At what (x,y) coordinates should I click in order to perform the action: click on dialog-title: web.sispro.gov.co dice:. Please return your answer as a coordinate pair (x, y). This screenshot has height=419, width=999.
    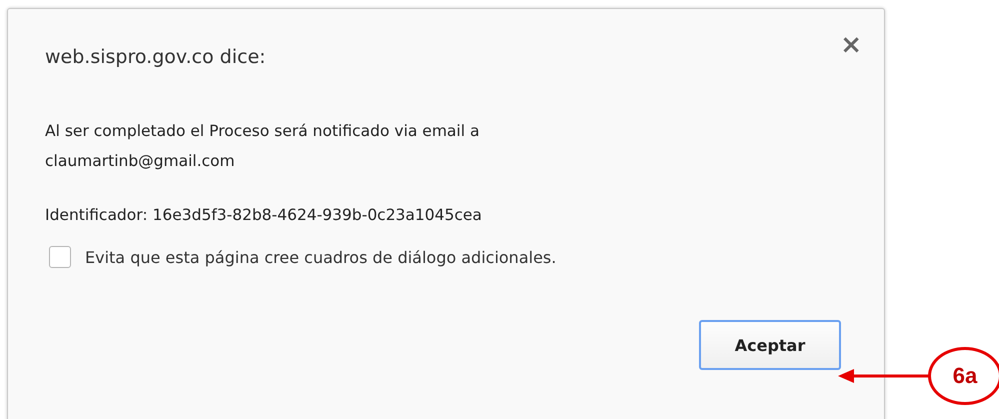
    Looking at the image, I should click on (155, 57).